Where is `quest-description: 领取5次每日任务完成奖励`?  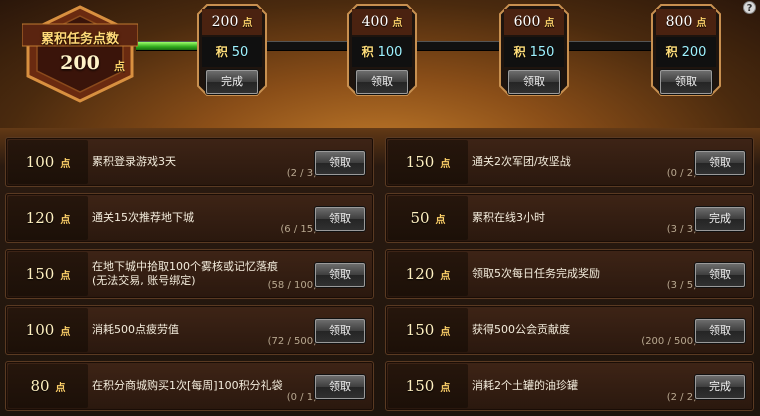 quest-description: 领取5次每日任务完成奖励 is located at coordinates (536, 273).